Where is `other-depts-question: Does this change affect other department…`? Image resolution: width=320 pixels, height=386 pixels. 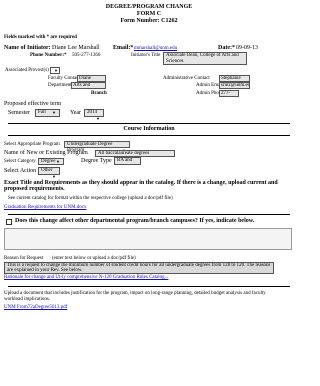
other-depts-question: Does this change affect other department… is located at coordinates (135, 221).